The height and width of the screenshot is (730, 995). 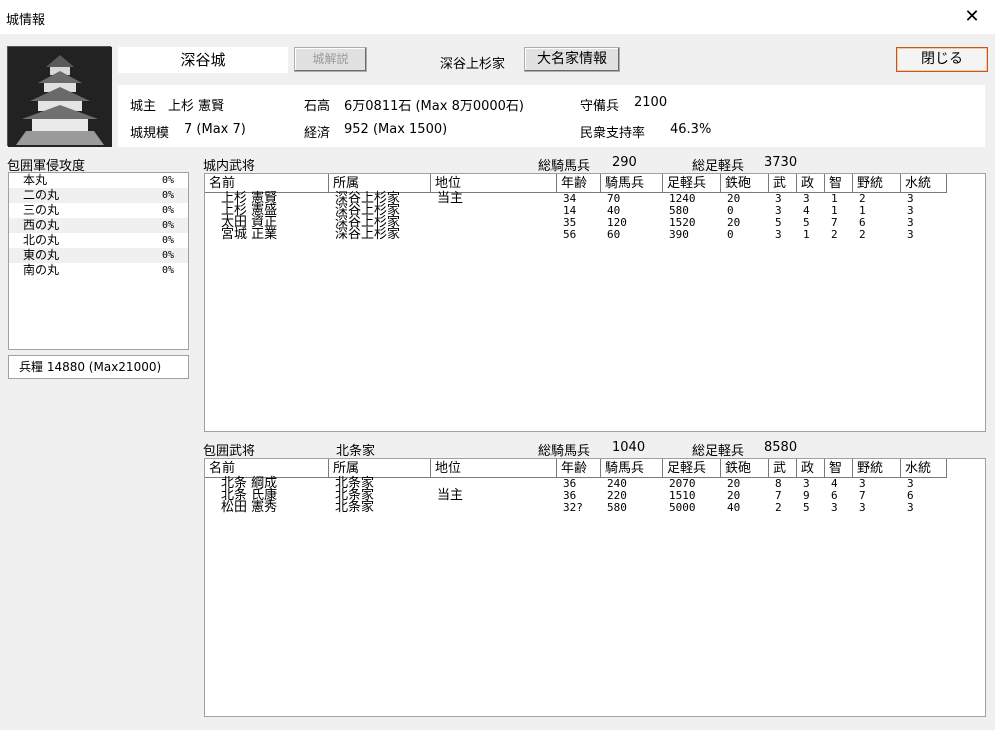 What do you see at coordinates (317, 106) in the screenshot?
I see `kokudaka-label: 石高` at bounding box center [317, 106].